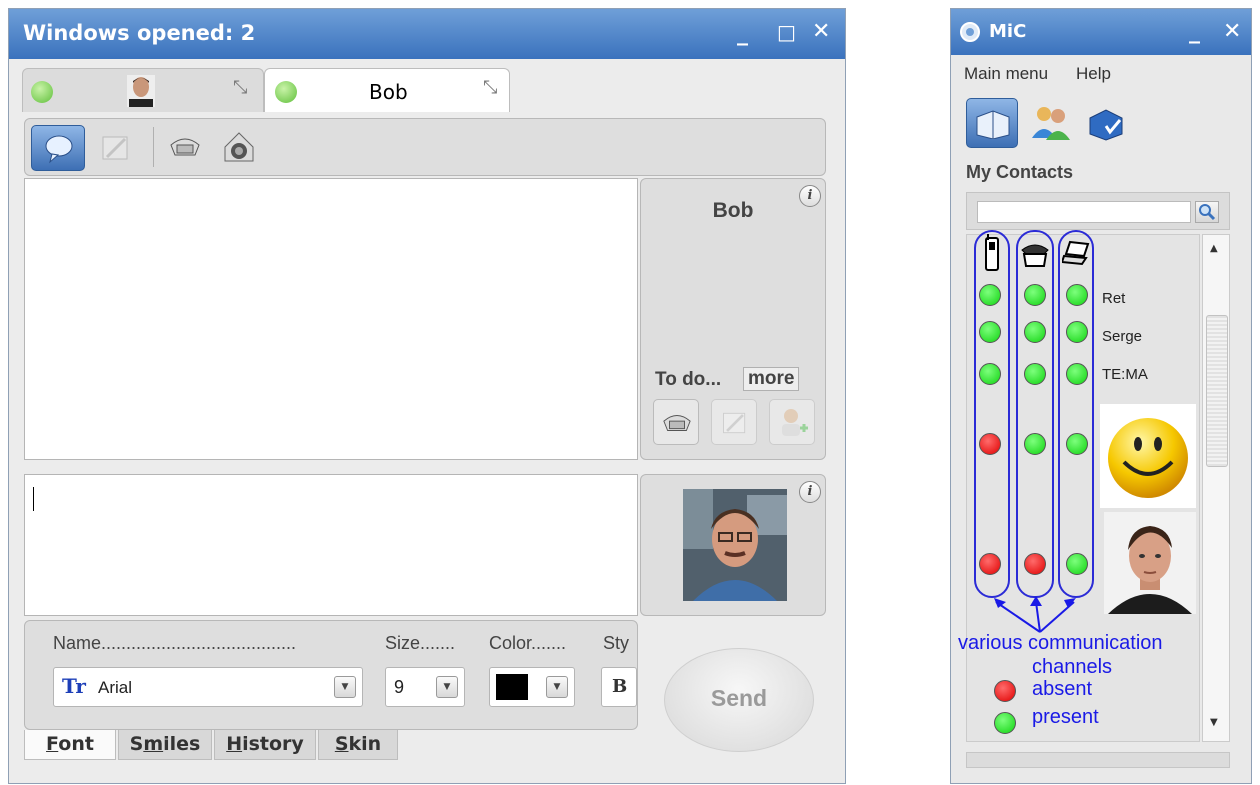 The image size is (1260, 785). I want to click on todo-add-contact-button, so click(792, 422).